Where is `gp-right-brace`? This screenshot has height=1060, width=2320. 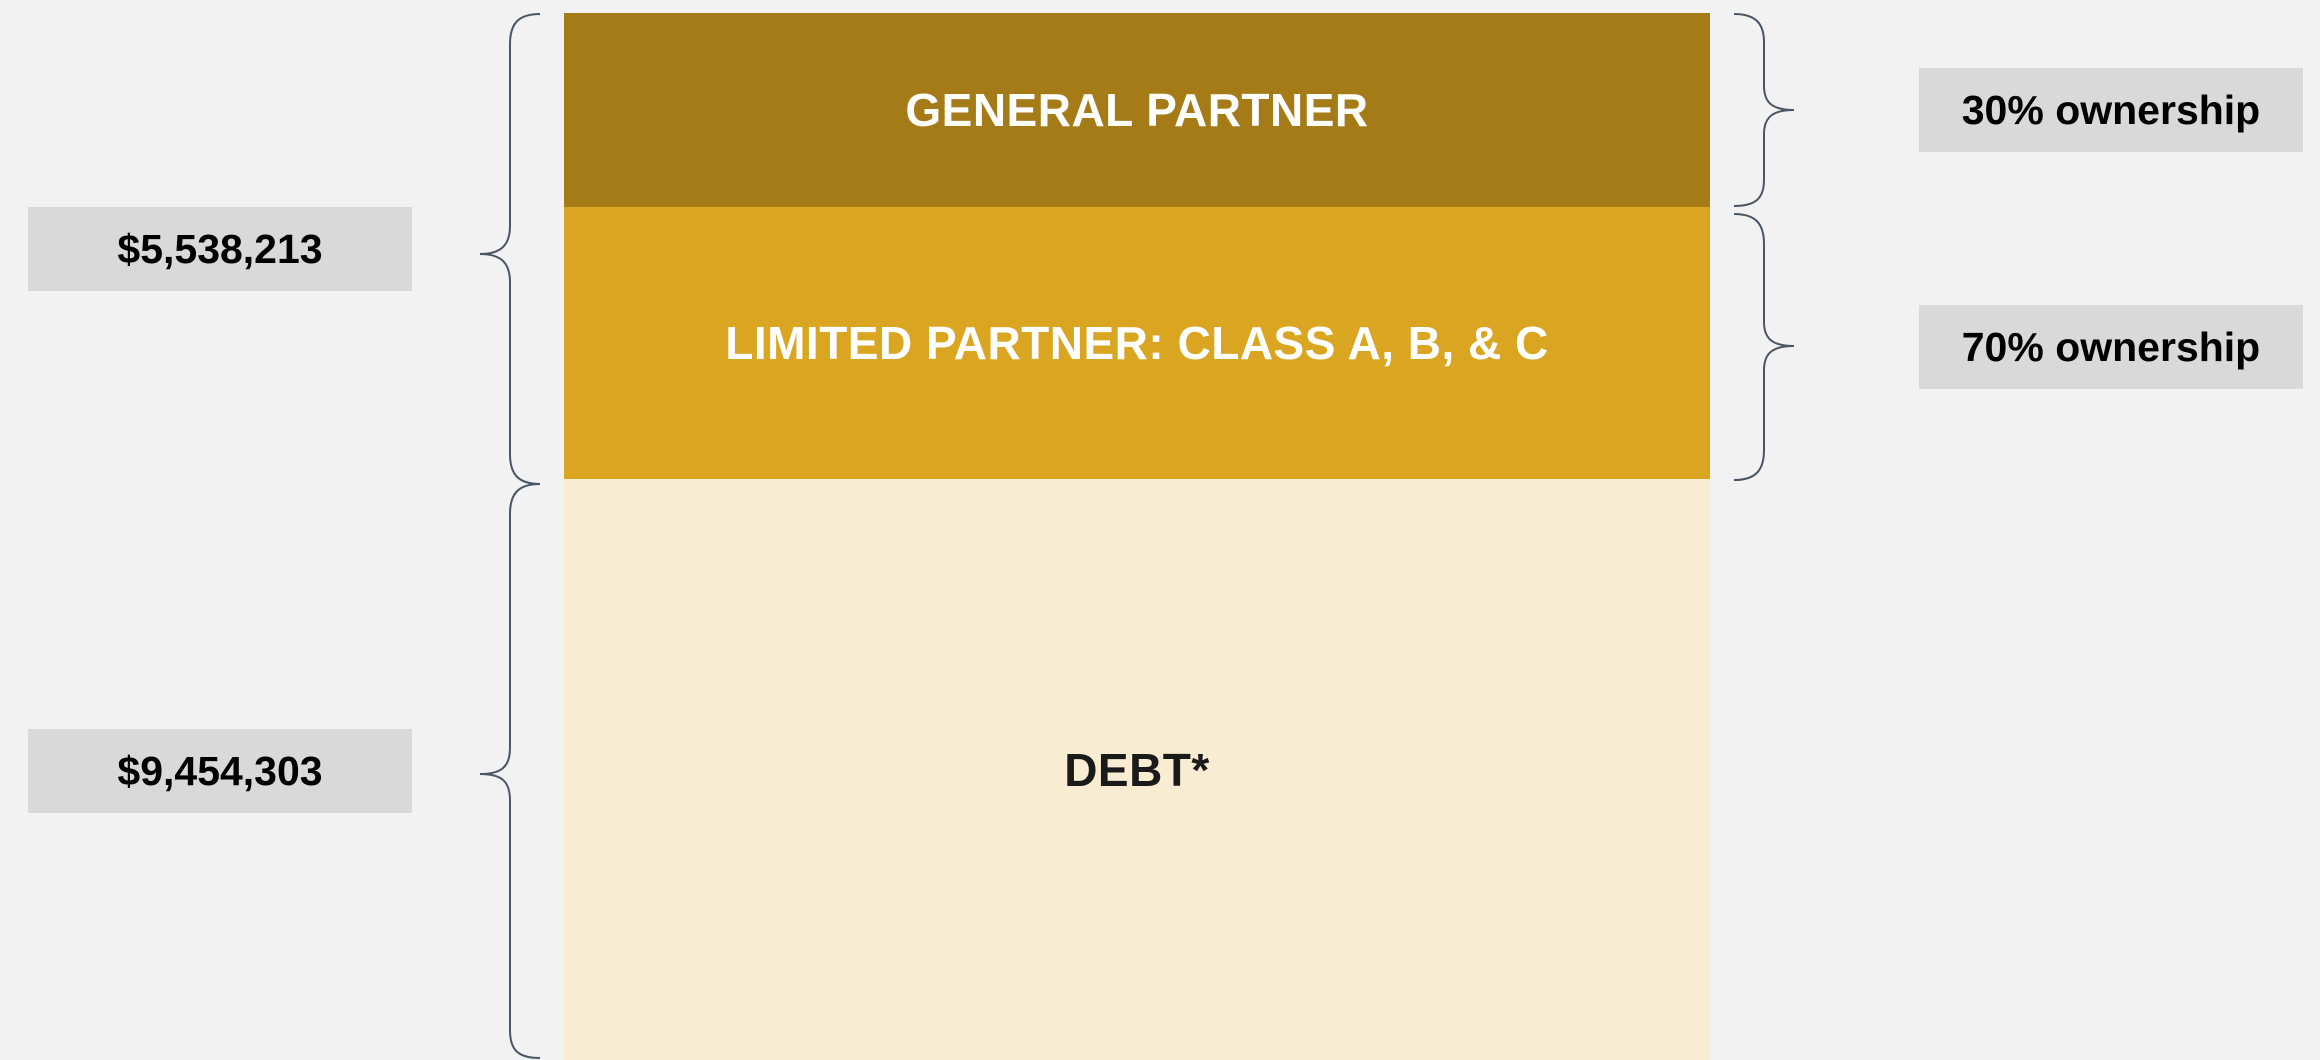
gp-right-brace is located at coordinates (1764, 110).